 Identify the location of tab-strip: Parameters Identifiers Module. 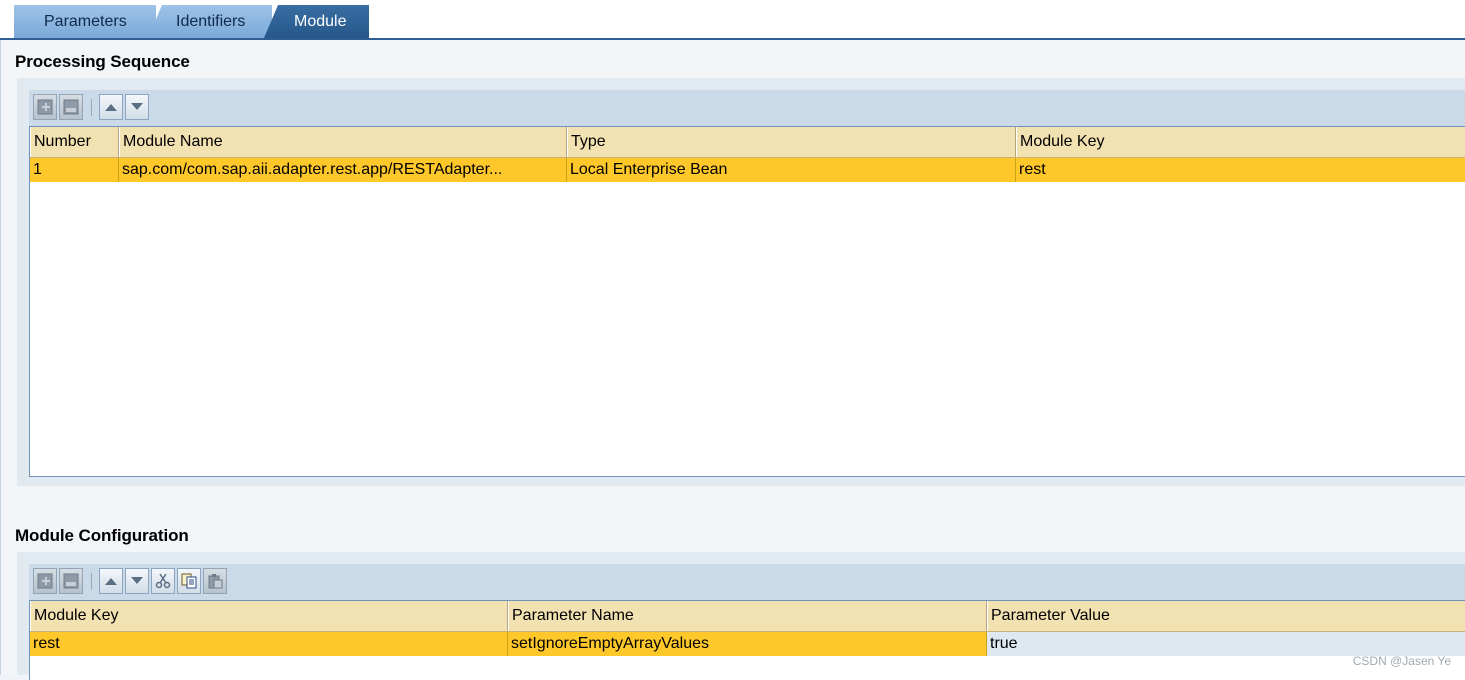
(732, 20).